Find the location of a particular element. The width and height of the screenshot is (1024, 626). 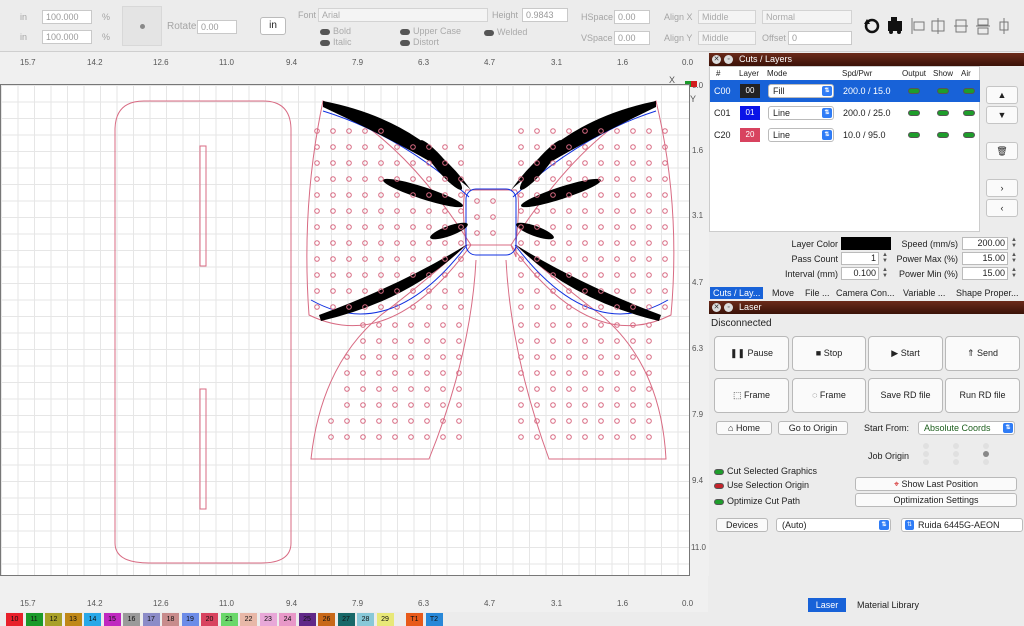

palette-swatch: 18 is located at coordinates (170, 619).